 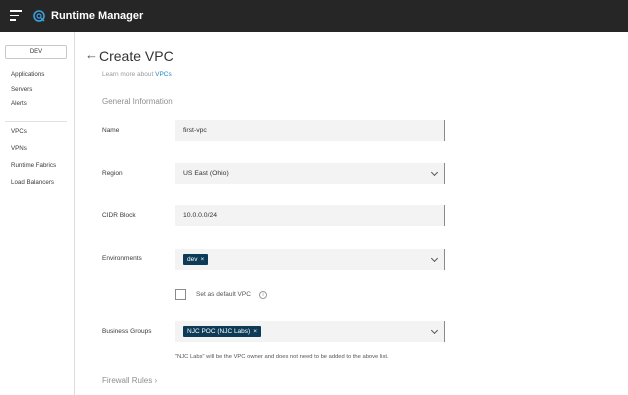 What do you see at coordinates (27, 75) in the screenshot?
I see `sidebar-item-applications: Applications` at bounding box center [27, 75].